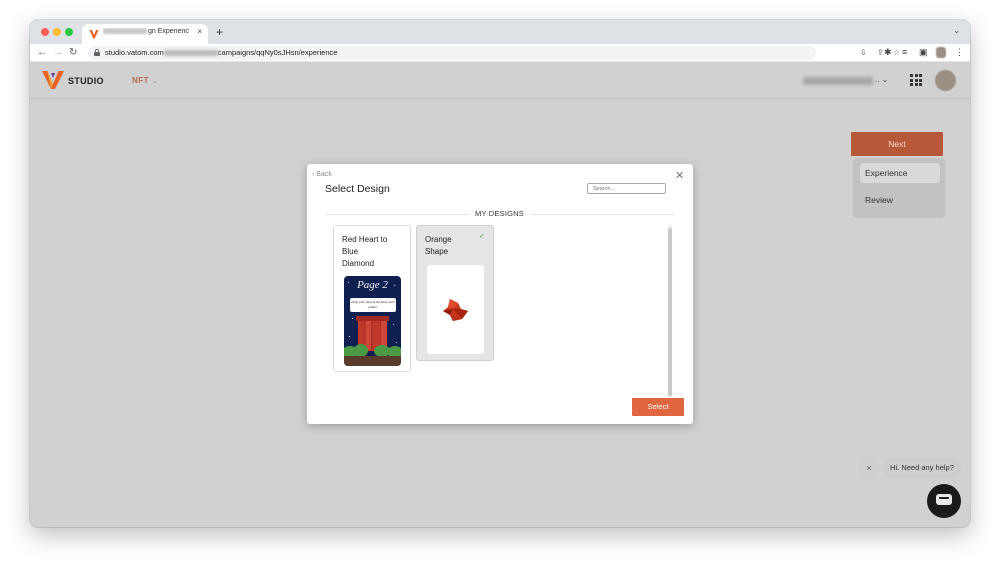 This screenshot has width=1000, height=567. I want to click on tab-title: gn Experienc, so click(148, 31).